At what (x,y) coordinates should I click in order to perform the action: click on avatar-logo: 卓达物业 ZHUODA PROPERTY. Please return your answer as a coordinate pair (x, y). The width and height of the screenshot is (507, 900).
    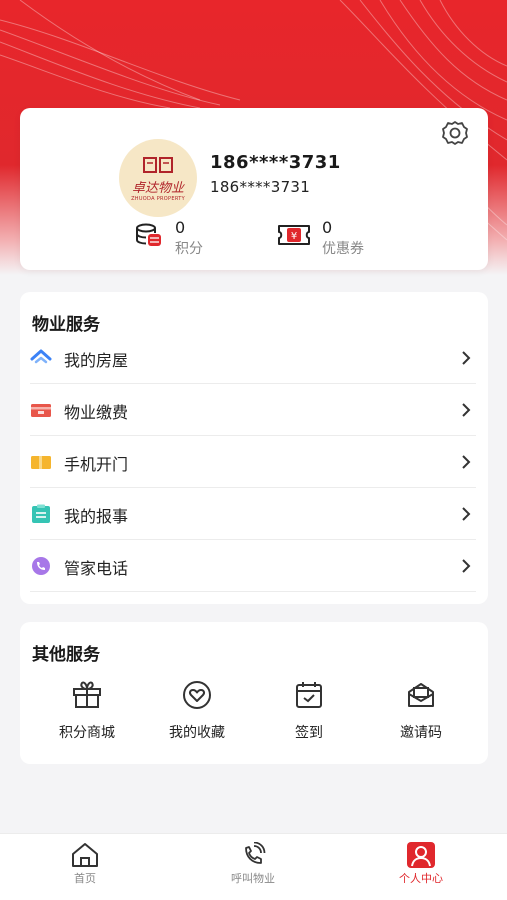
    Looking at the image, I should click on (158, 178).